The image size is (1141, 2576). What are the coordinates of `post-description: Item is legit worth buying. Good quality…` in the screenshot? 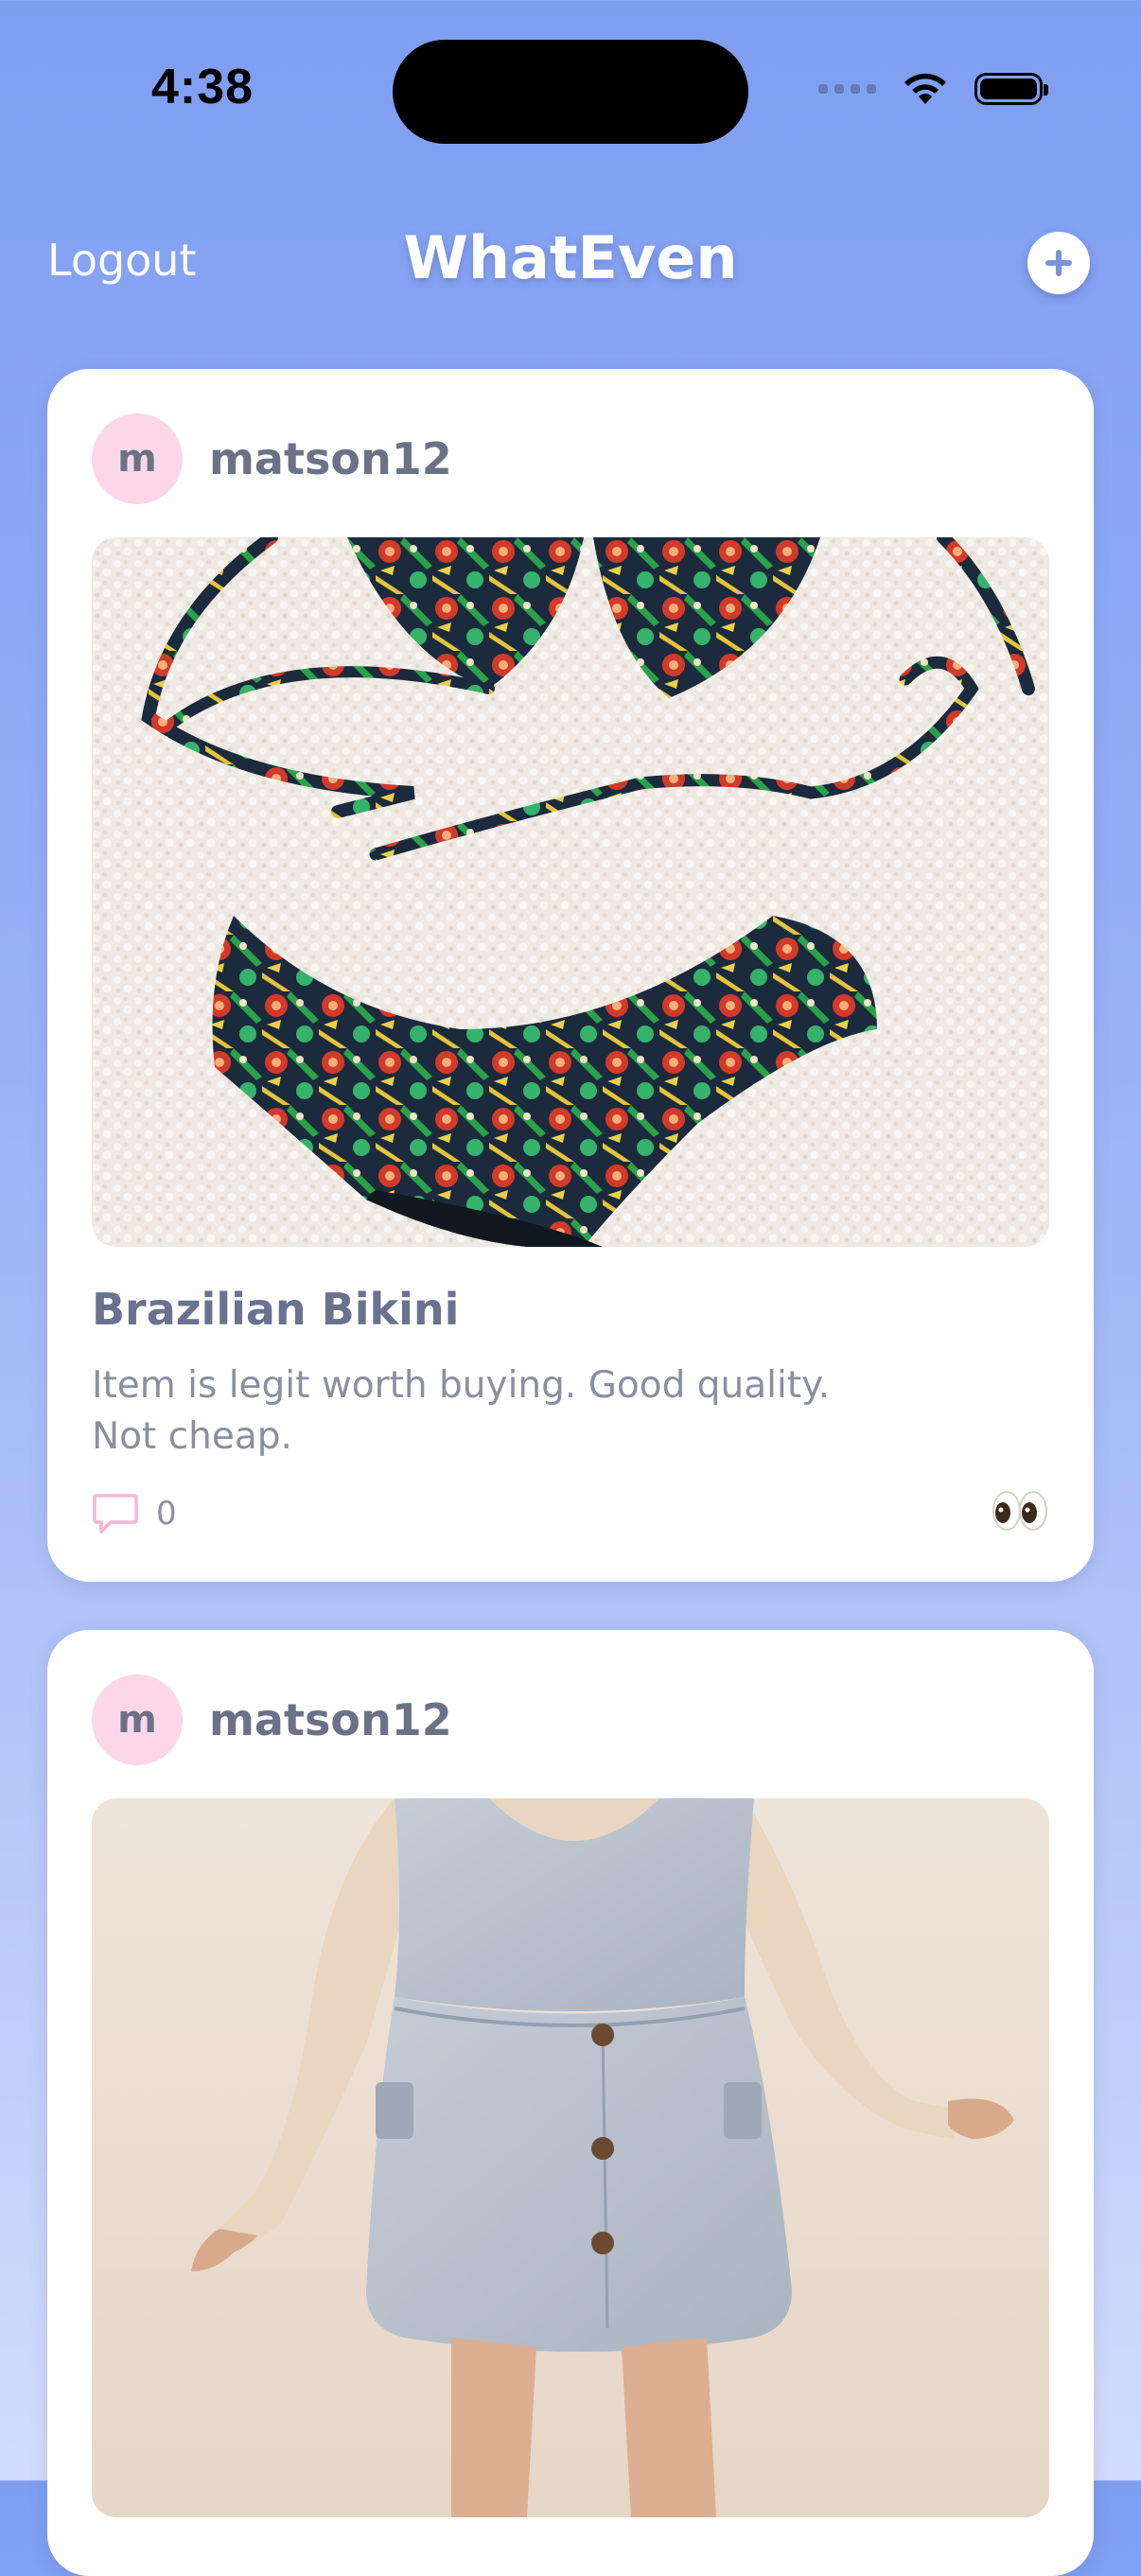 It's located at (517, 1412).